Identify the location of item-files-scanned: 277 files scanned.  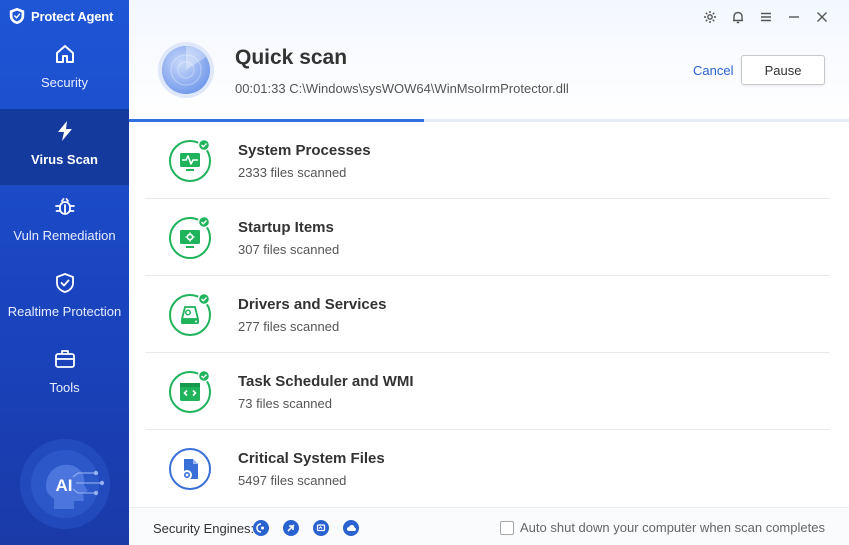
(289, 326).